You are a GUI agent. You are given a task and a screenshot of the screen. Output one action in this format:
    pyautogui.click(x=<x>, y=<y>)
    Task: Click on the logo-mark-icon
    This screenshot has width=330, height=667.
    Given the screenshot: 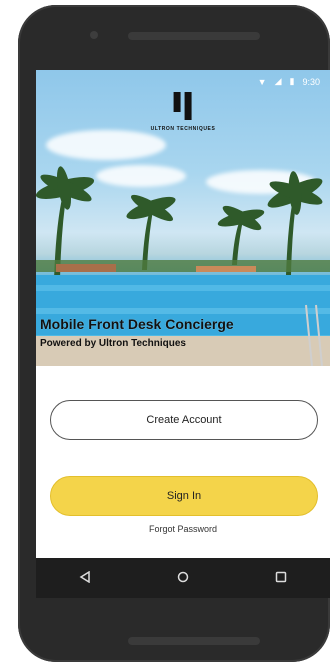 What is the action you would take?
    pyautogui.click(x=183, y=106)
    